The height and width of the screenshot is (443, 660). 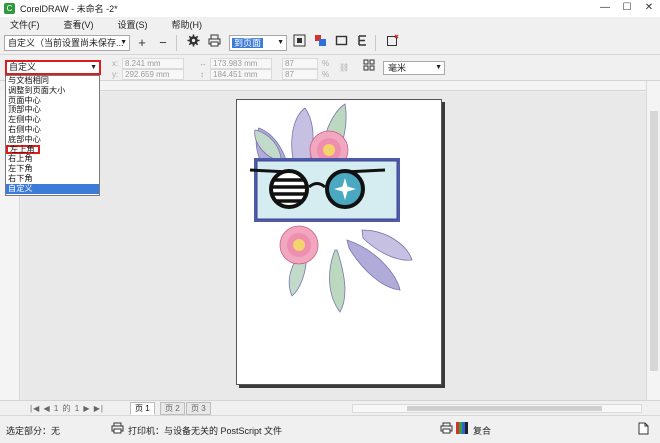 I want to click on print-icon, so click(x=214, y=43).